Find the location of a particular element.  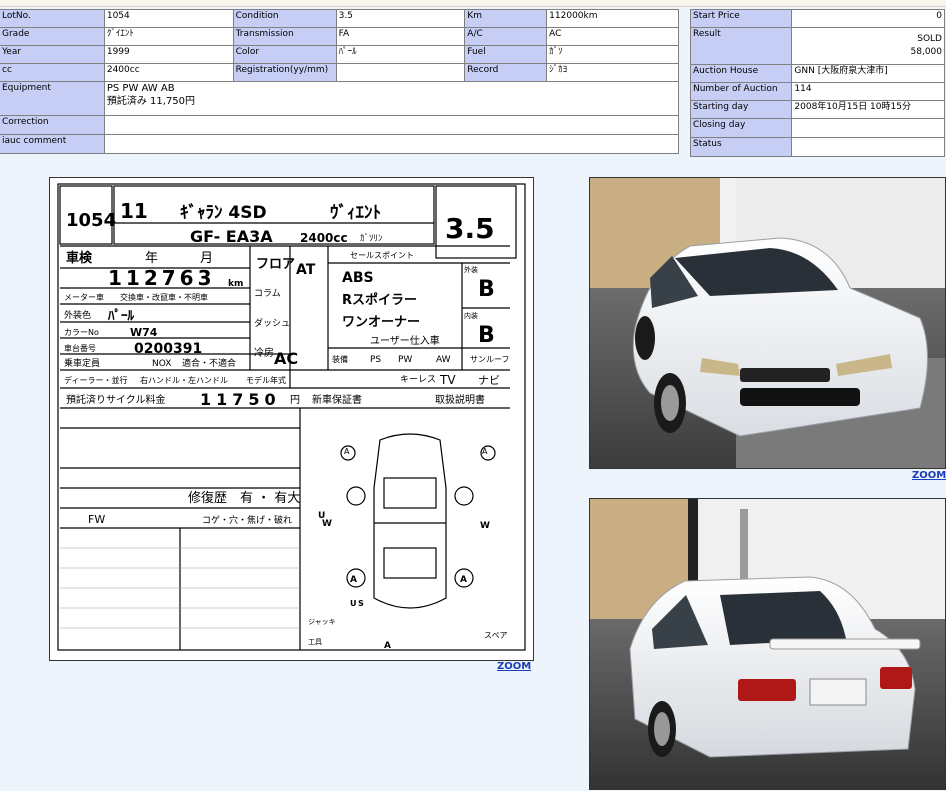

sheet-sunroof-label: サンルーフ is located at coordinates (490, 359).